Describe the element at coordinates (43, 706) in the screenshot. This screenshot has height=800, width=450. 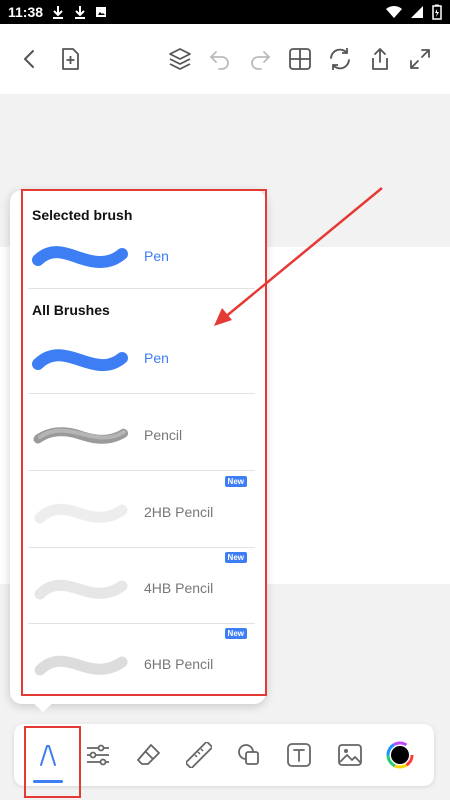
I see `popup-pointer` at that location.